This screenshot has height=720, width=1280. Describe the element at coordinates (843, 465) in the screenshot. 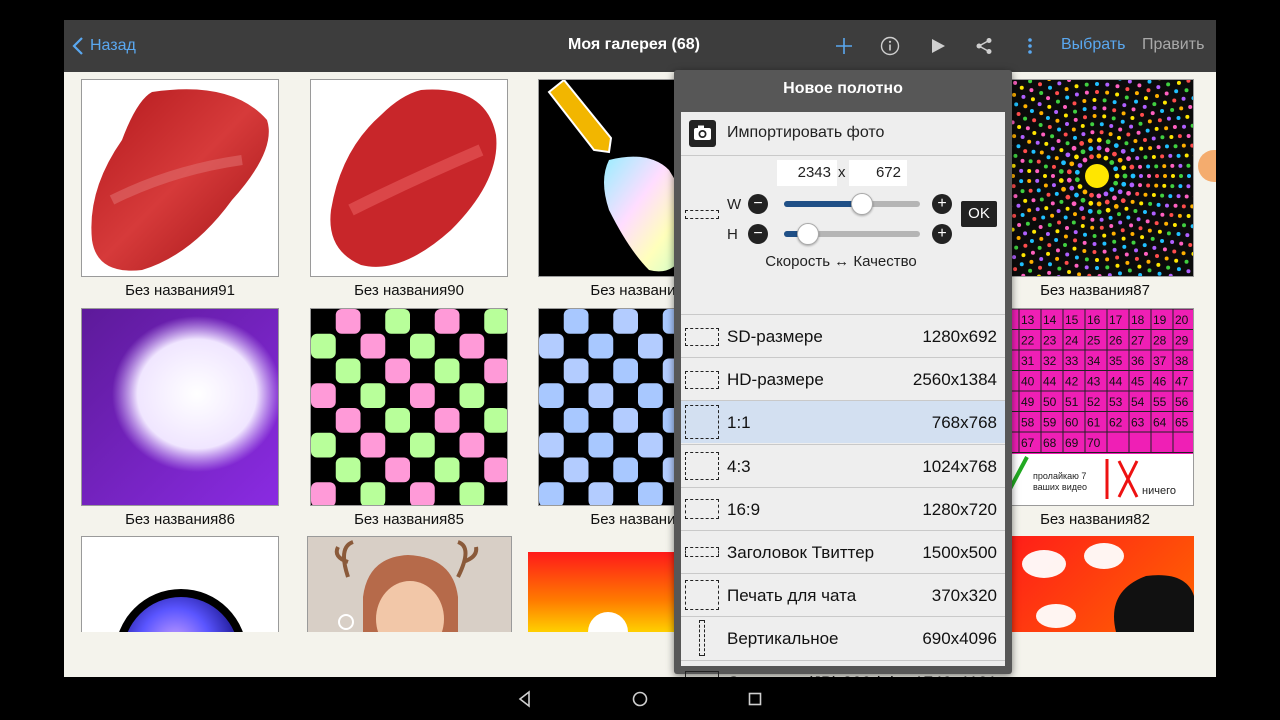

I see `preset-row: 4:3 1024x768` at that location.